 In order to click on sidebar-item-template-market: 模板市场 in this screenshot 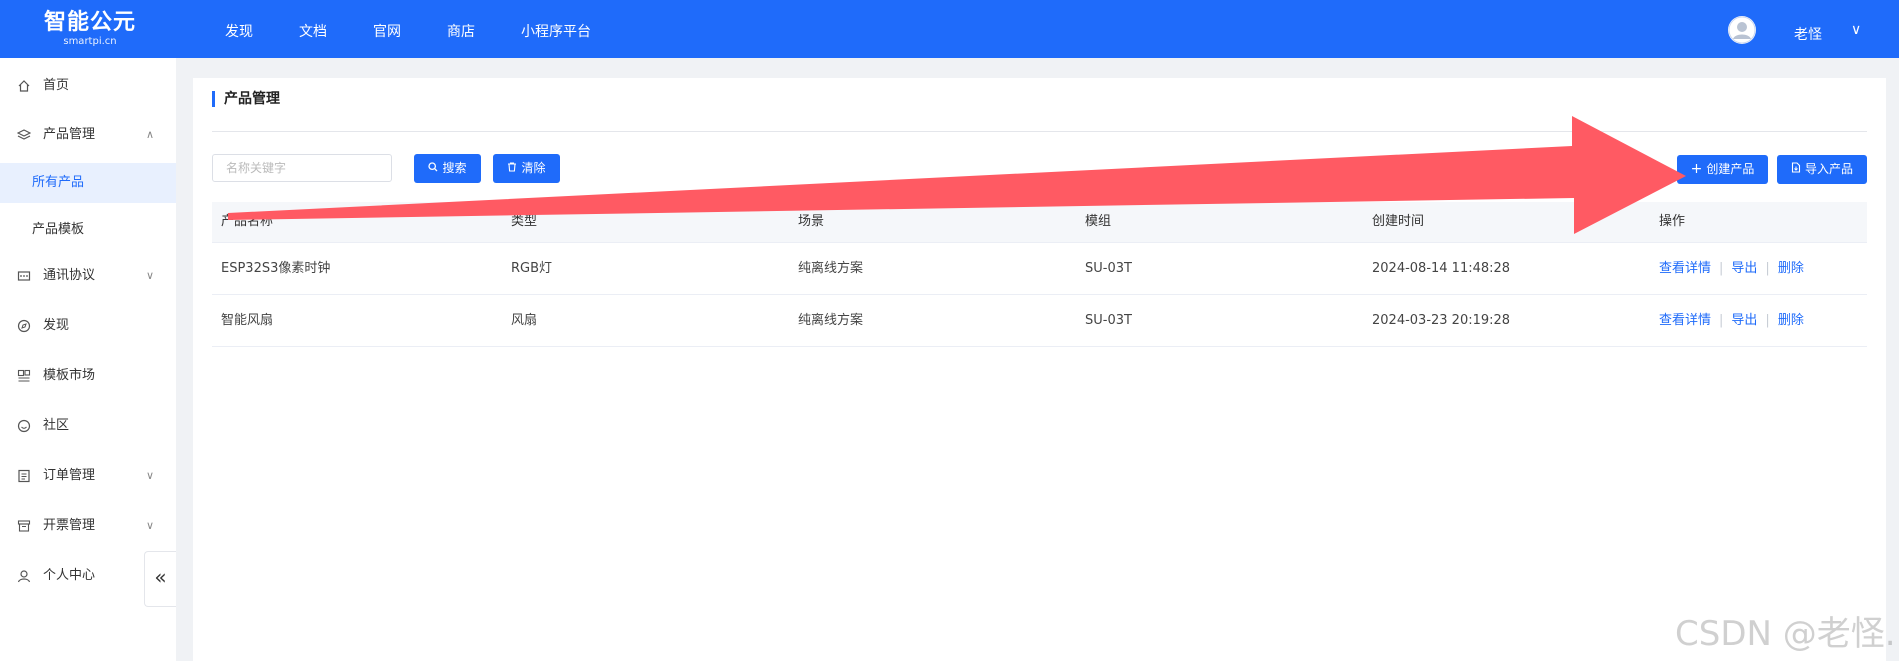, I will do `click(88, 376)`.